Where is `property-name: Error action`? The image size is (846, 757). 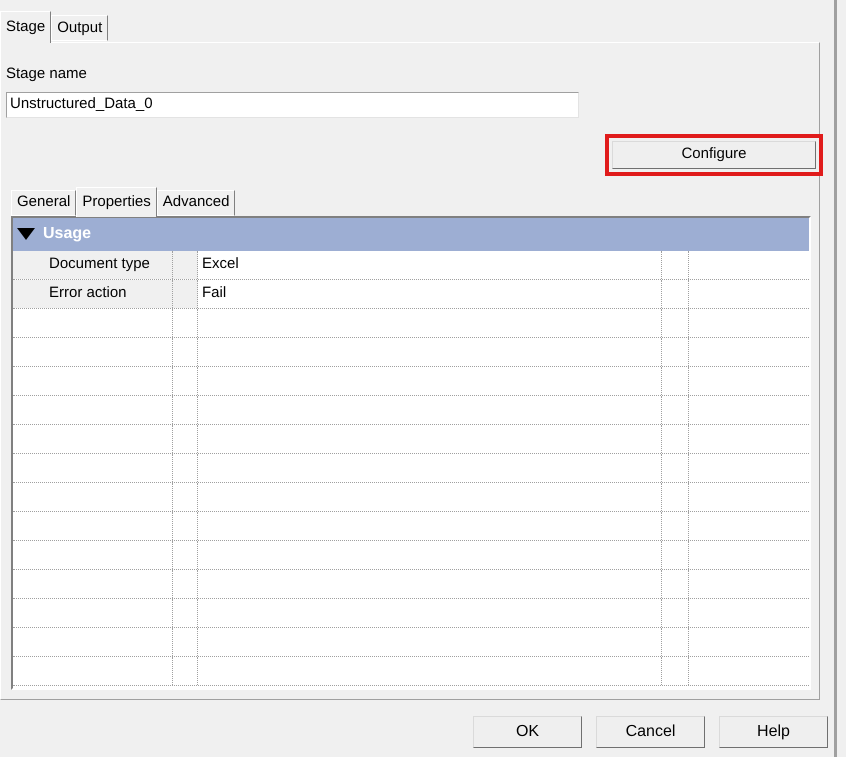
property-name: Error action is located at coordinates (93, 294).